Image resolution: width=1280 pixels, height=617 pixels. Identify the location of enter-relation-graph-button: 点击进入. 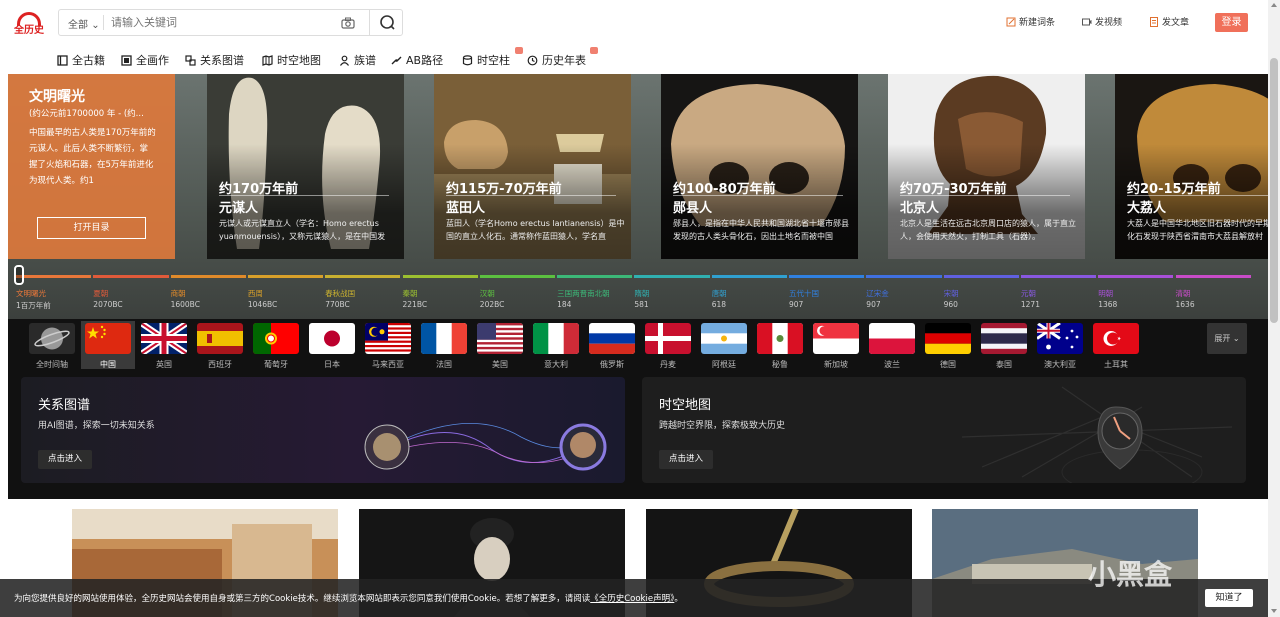
(65, 459).